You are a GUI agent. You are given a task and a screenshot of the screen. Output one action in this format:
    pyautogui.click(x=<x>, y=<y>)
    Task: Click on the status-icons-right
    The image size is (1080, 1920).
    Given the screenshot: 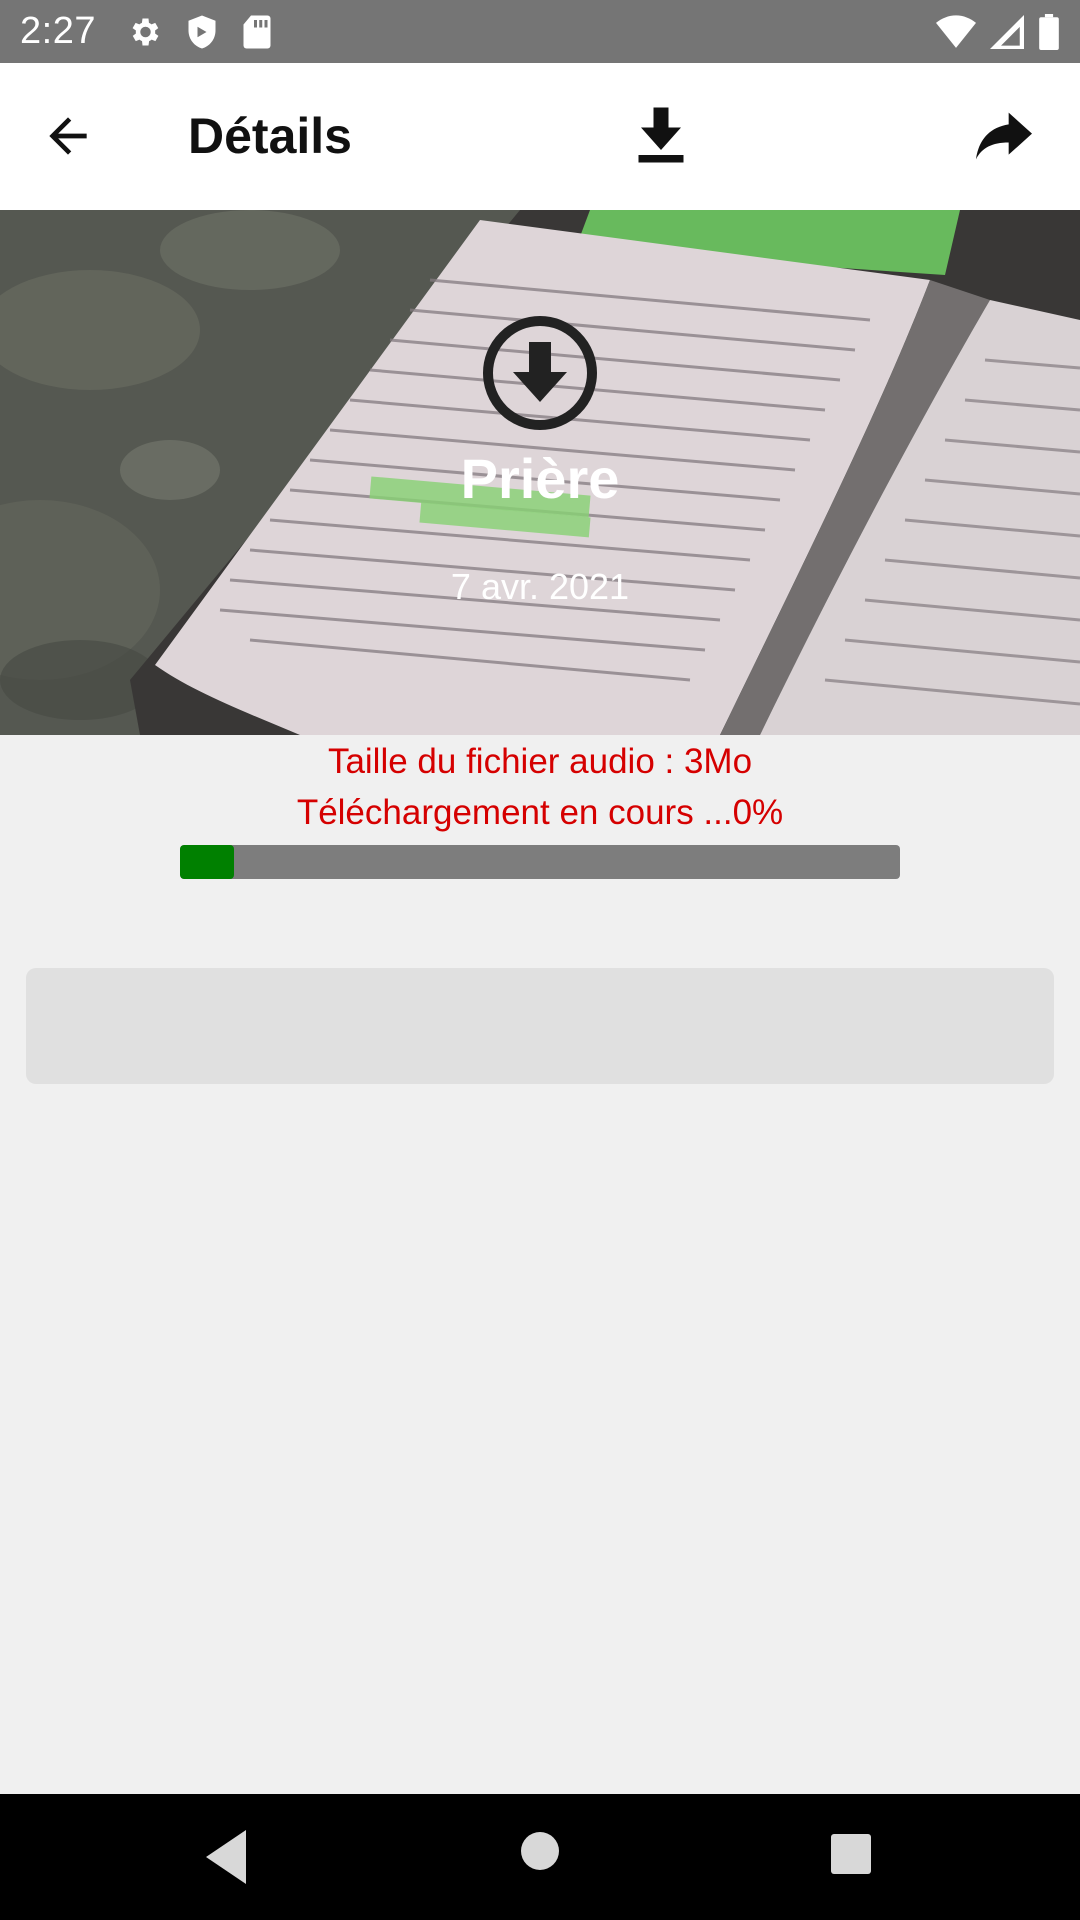 What is the action you would take?
    pyautogui.click(x=998, y=31)
    